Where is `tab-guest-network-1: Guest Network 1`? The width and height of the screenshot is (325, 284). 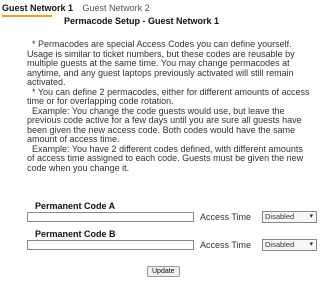 tab-guest-network-1: Guest Network 1 is located at coordinates (37, 8).